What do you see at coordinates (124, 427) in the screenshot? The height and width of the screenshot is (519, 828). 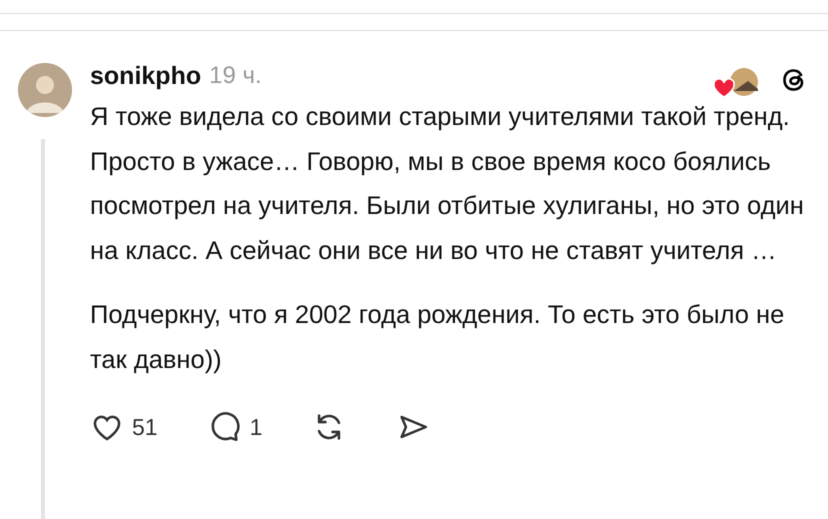 I see `like-button: 51` at bounding box center [124, 427].